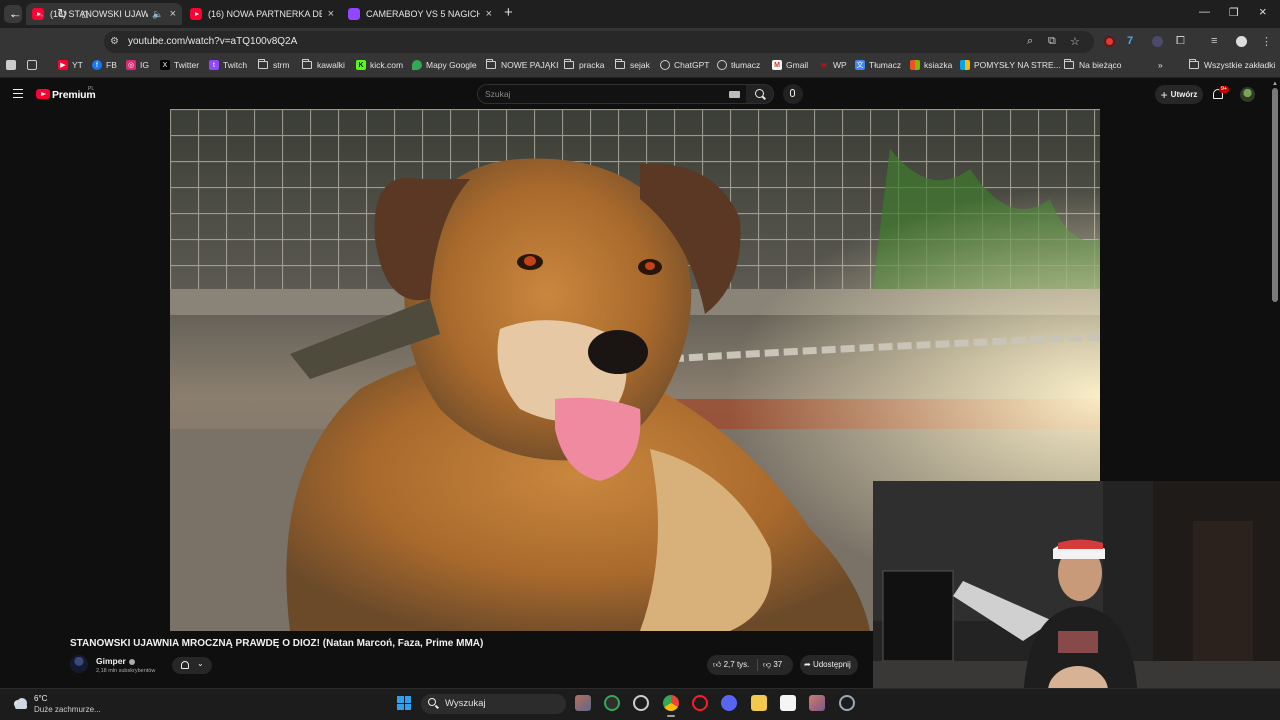  I want to click on subscriber-count: 2,18 mln subskrybentów, so click(126, 671).